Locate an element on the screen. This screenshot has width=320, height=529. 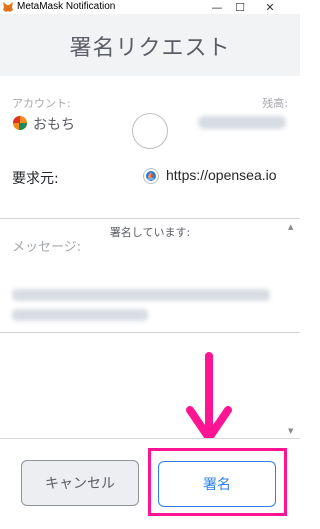
balance-label: 残高: is located at coordinates (275, 103).